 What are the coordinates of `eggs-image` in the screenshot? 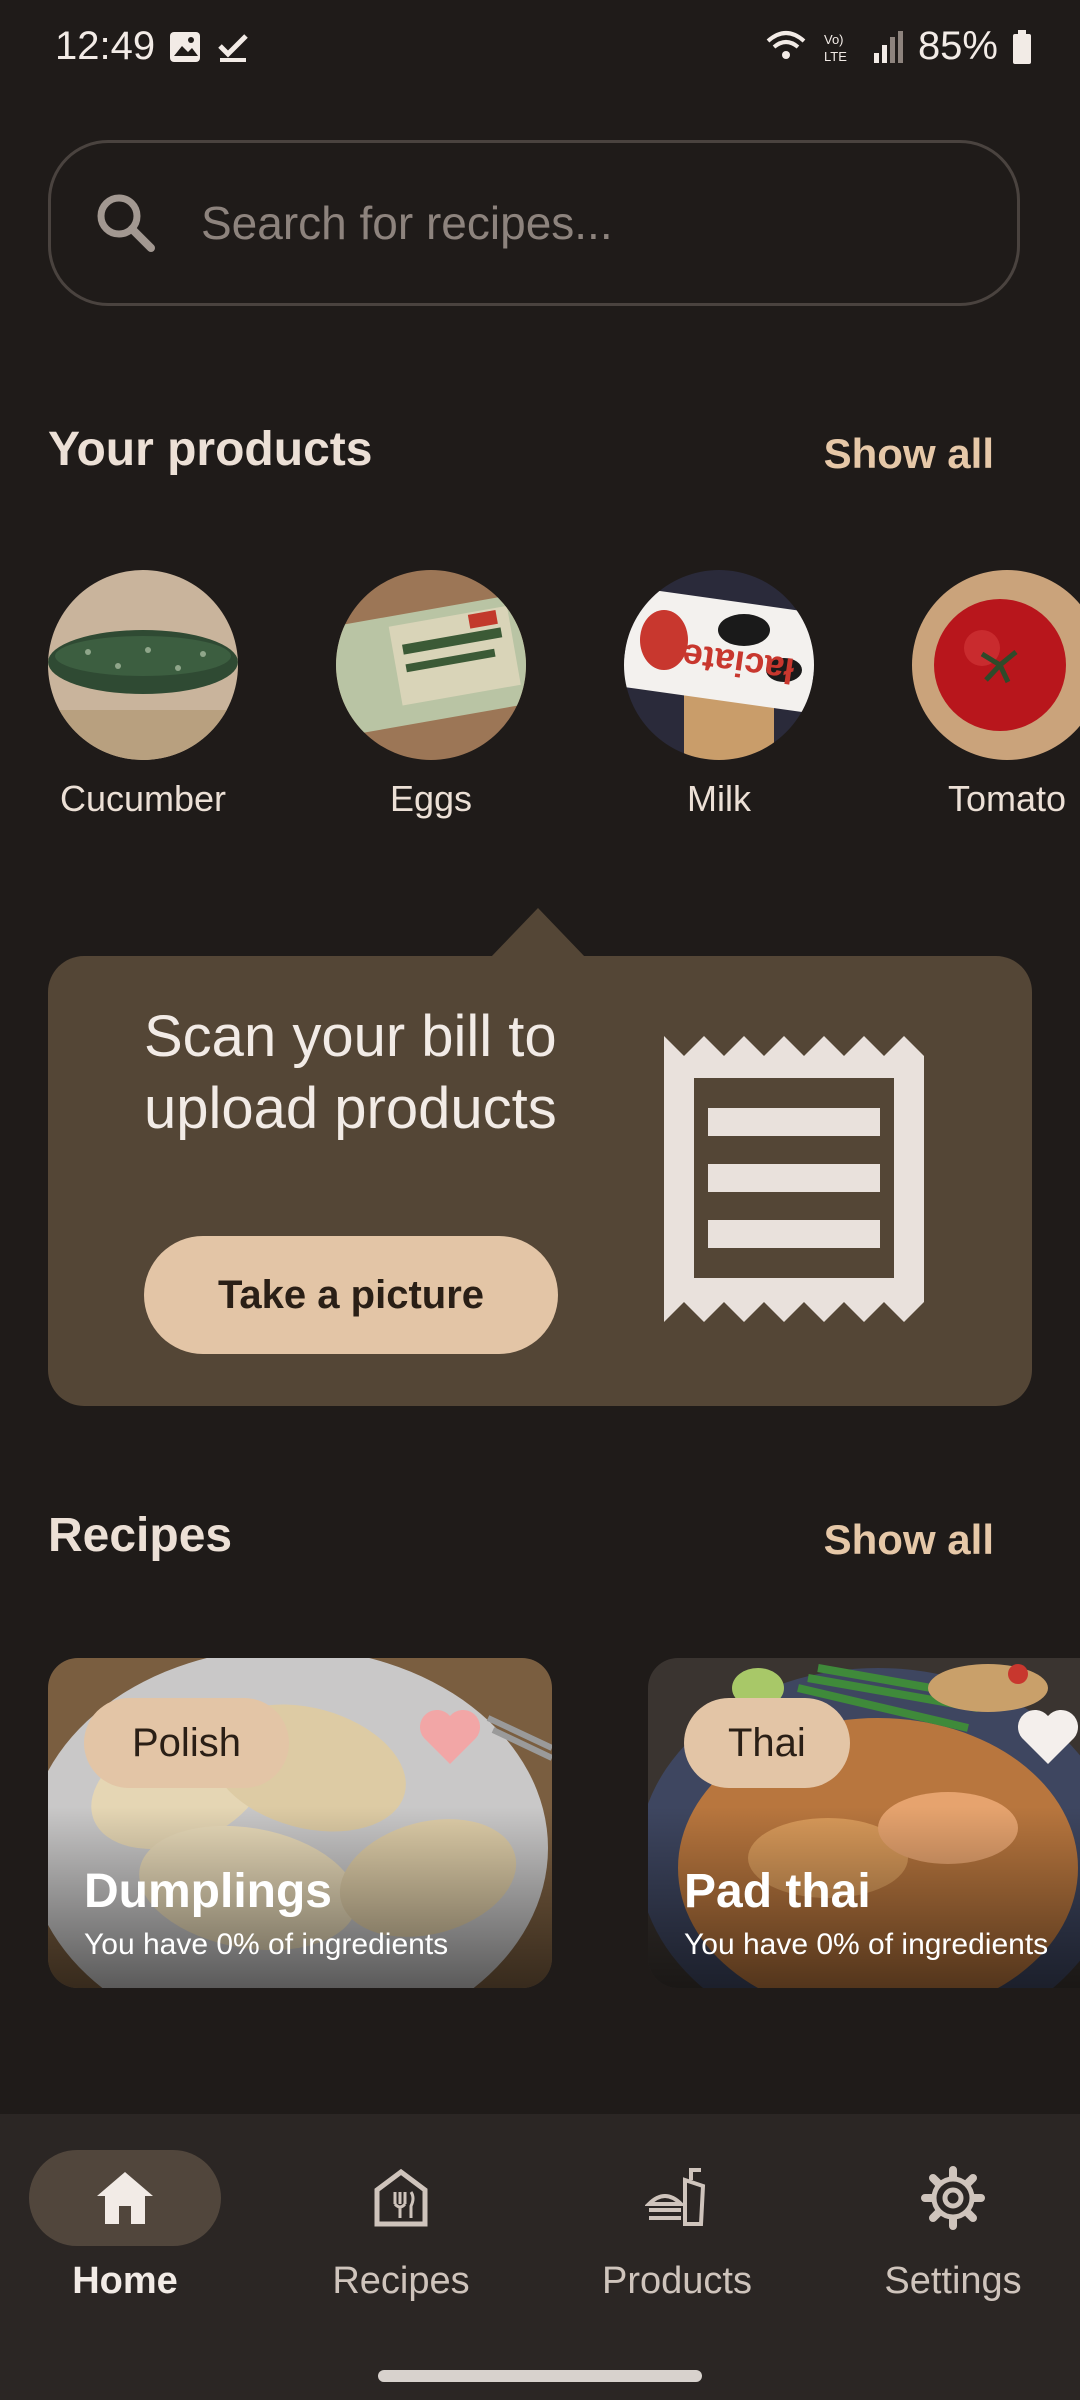 It's located at (431, 665).